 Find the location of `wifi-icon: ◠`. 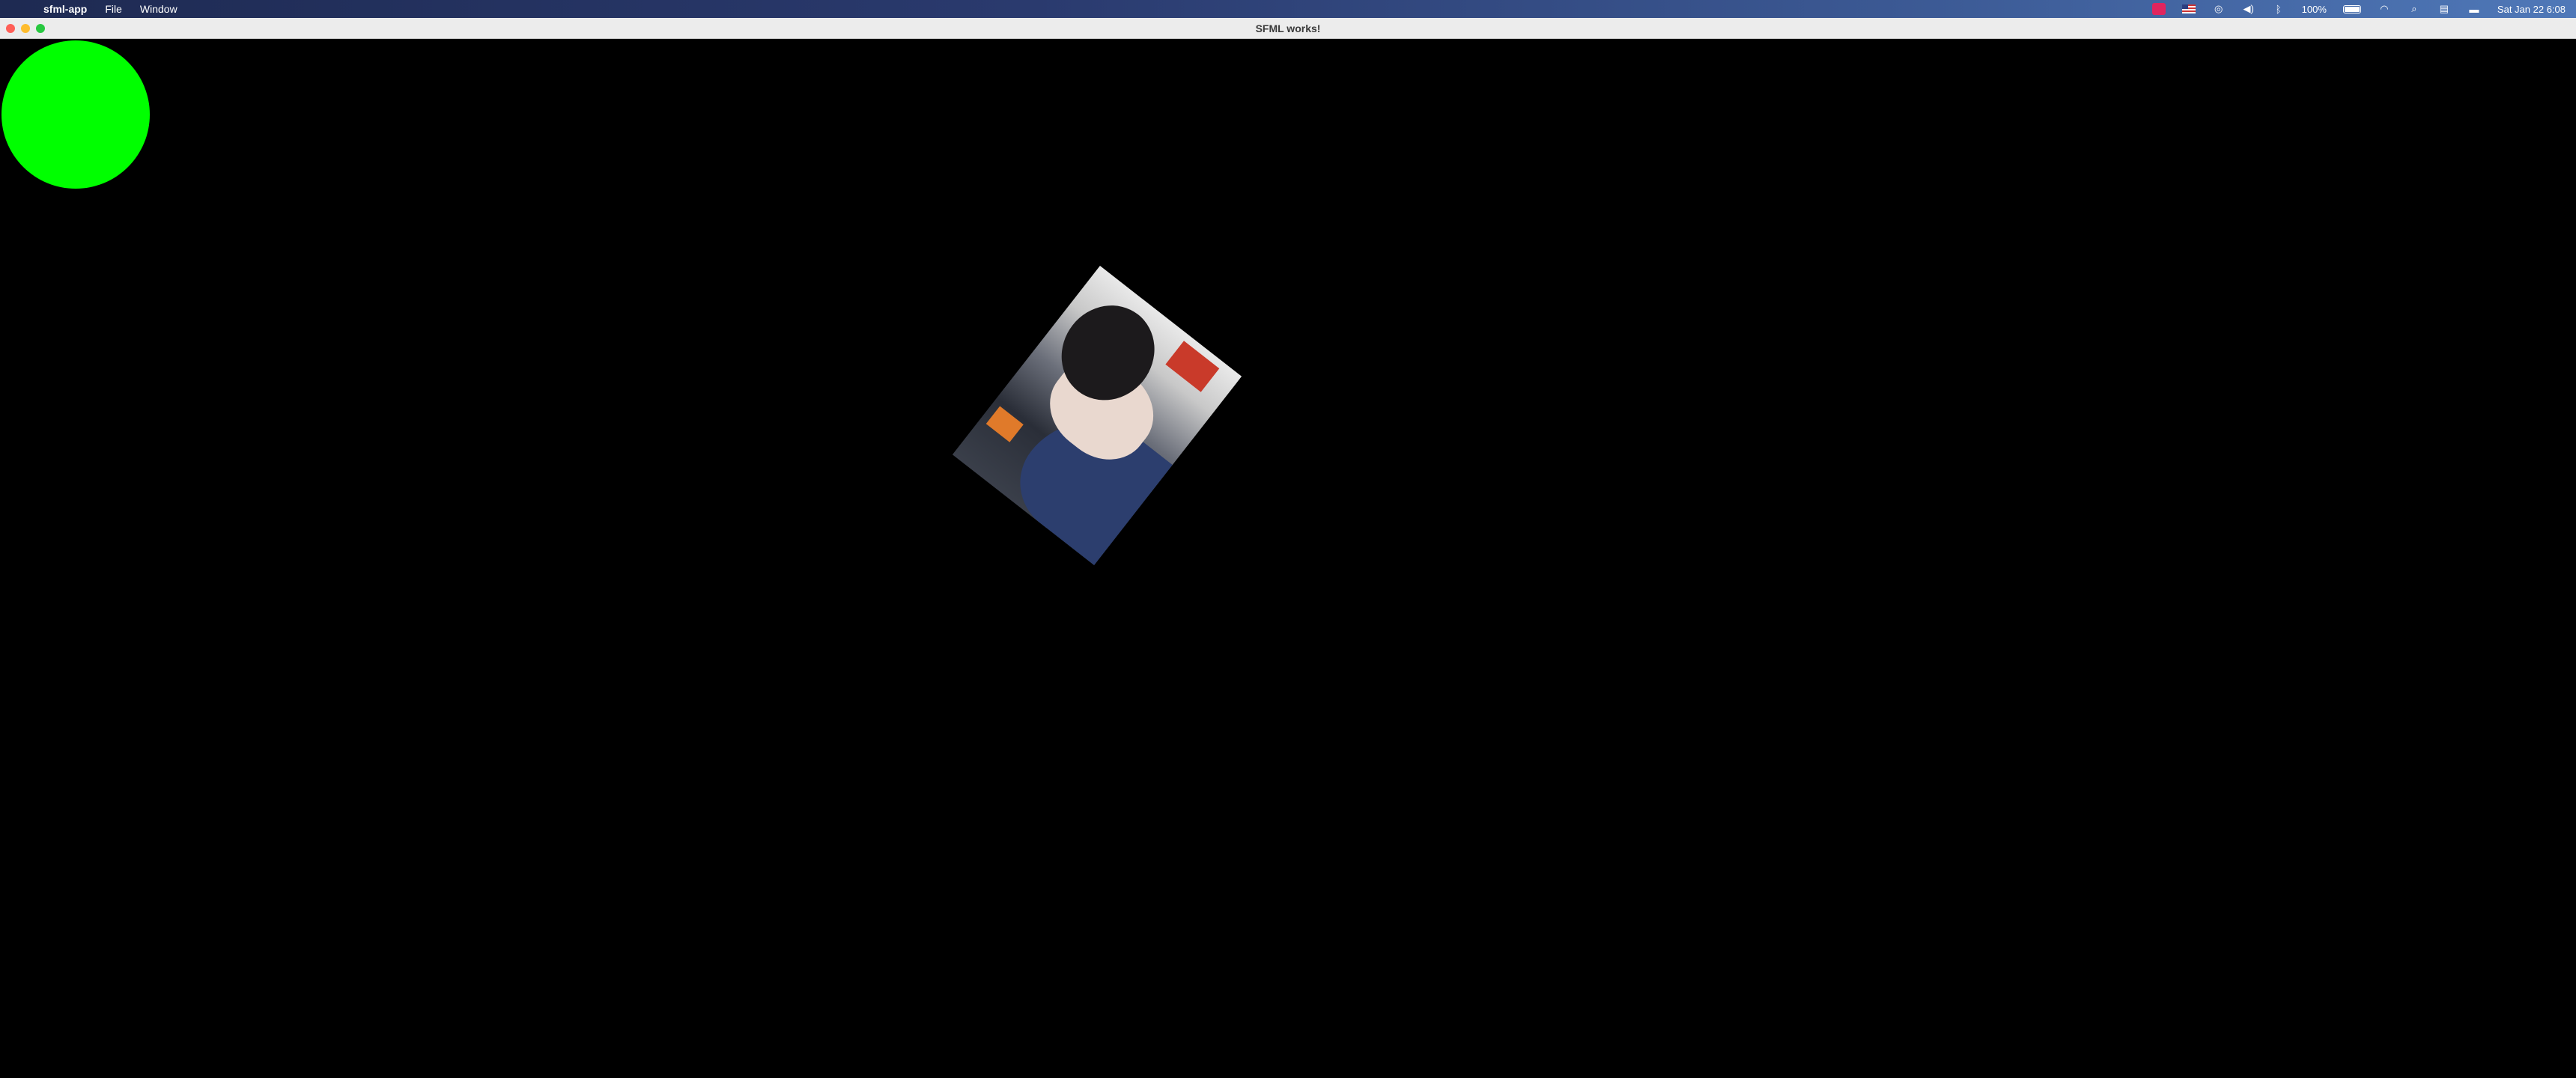

wifi-icon: ◠ is located at coordinates (2384, 8).